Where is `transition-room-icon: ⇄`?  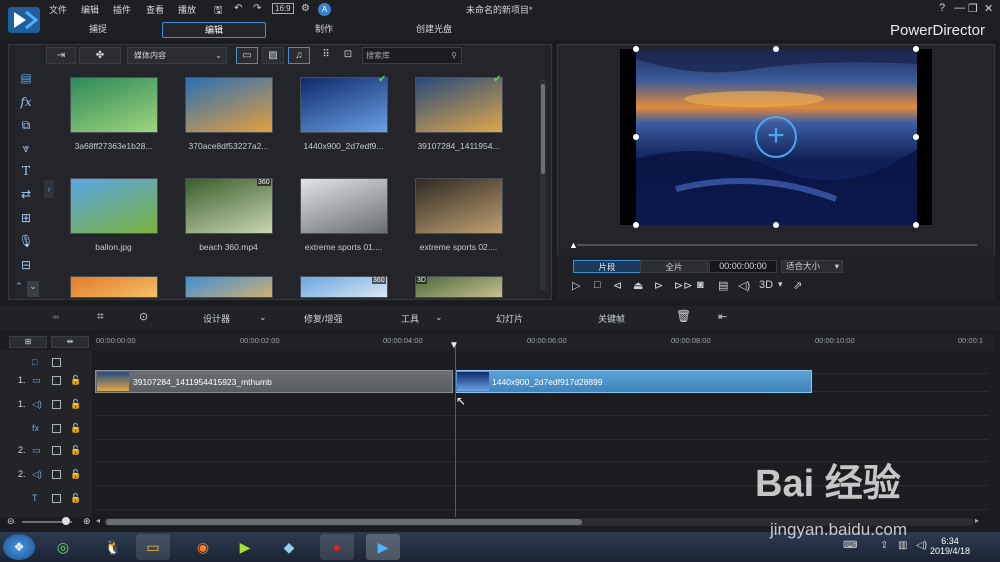
transition-room-icon: ⇄ is located at coordinates (26, 195).